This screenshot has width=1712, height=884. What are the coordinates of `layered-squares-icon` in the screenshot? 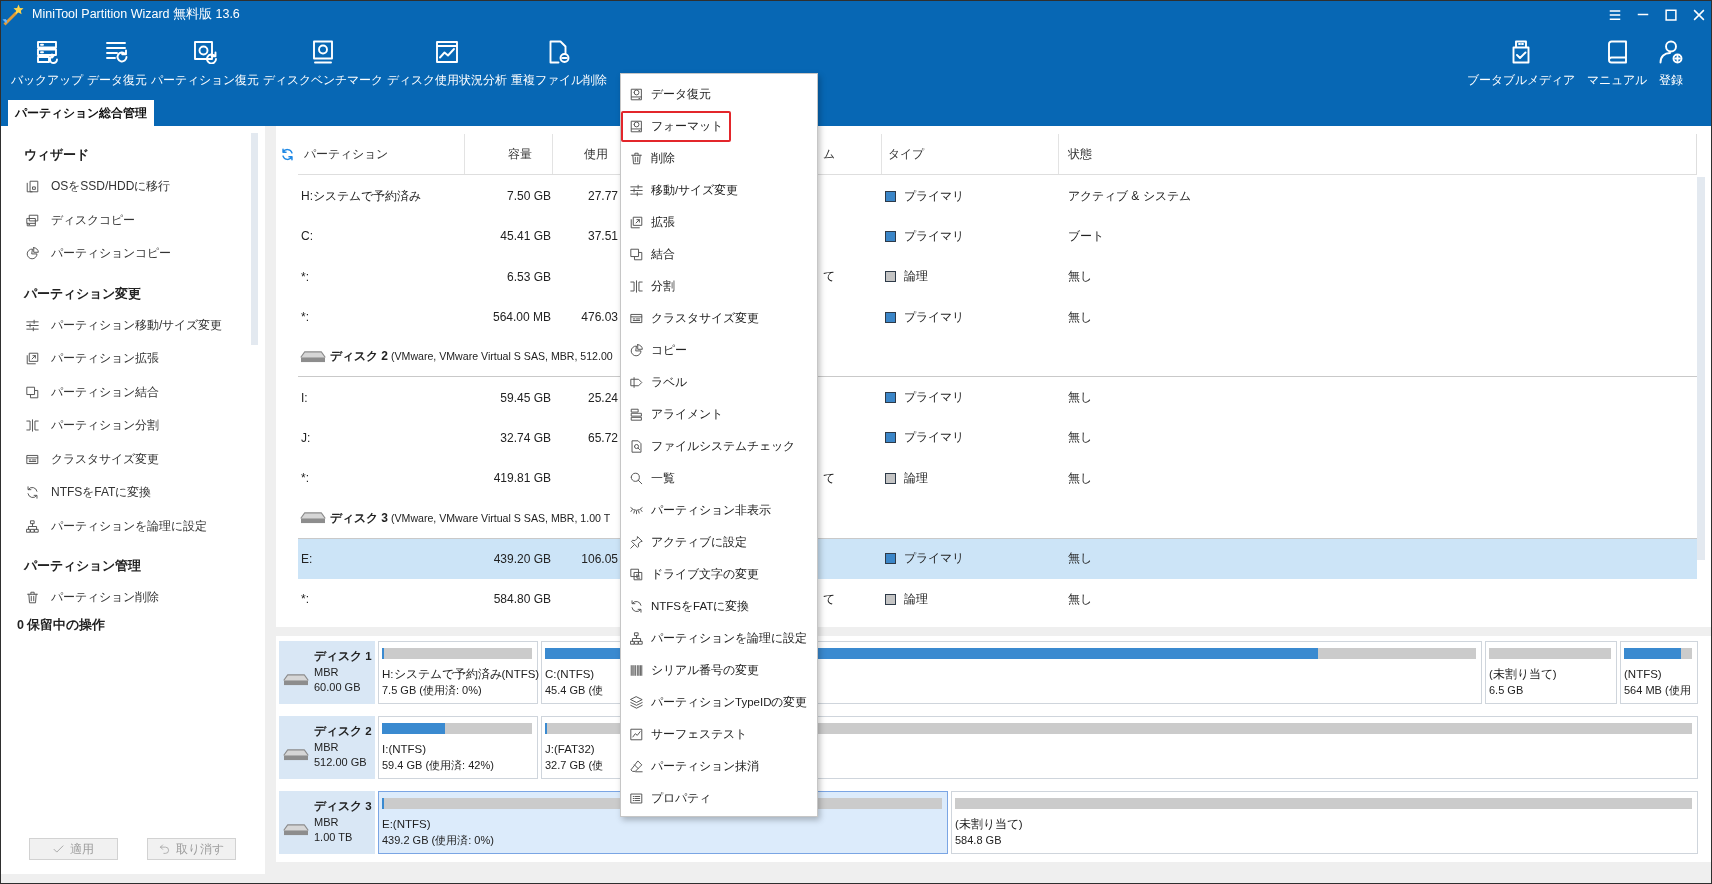 It's located at (636, 574).